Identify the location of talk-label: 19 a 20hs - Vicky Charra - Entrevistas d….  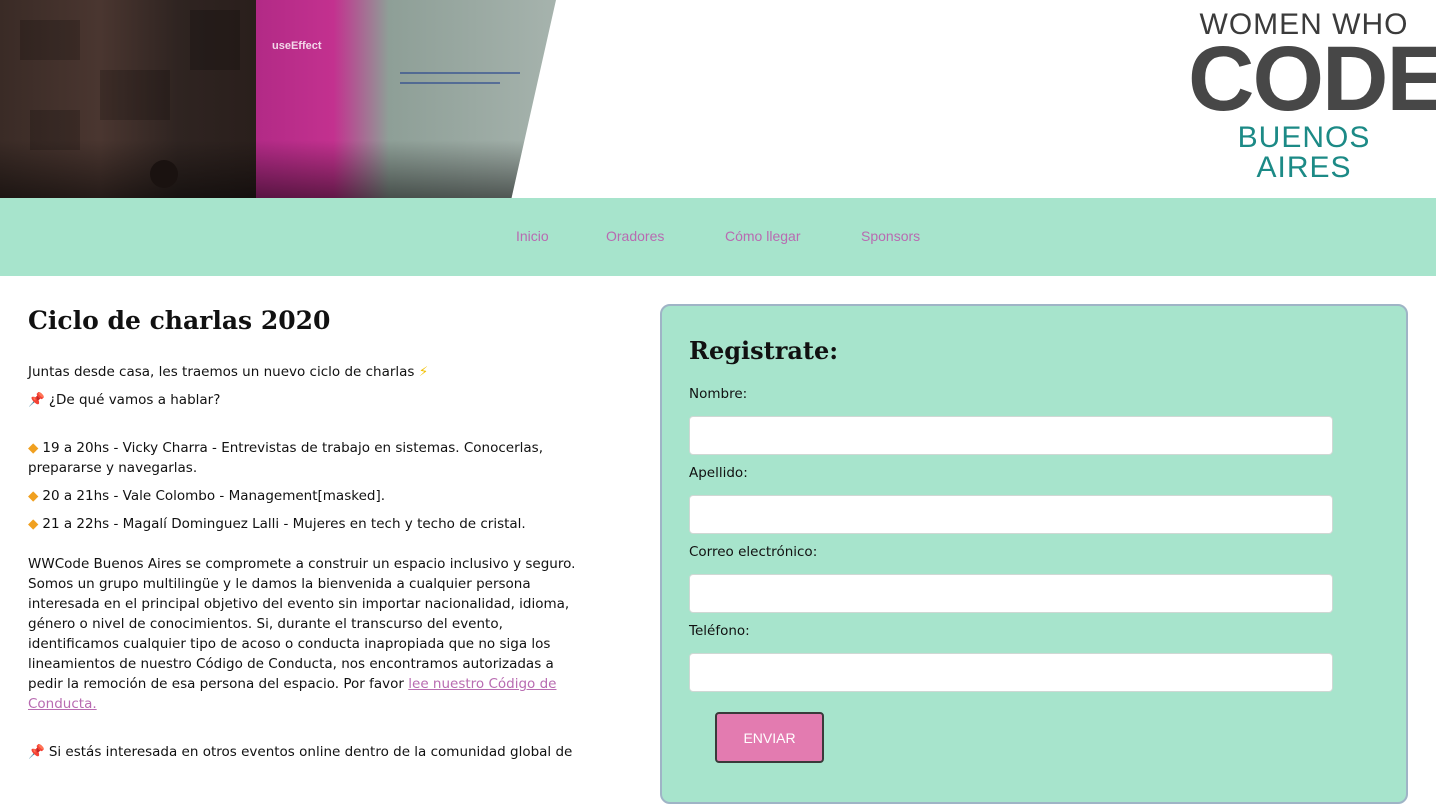
(285, 458).